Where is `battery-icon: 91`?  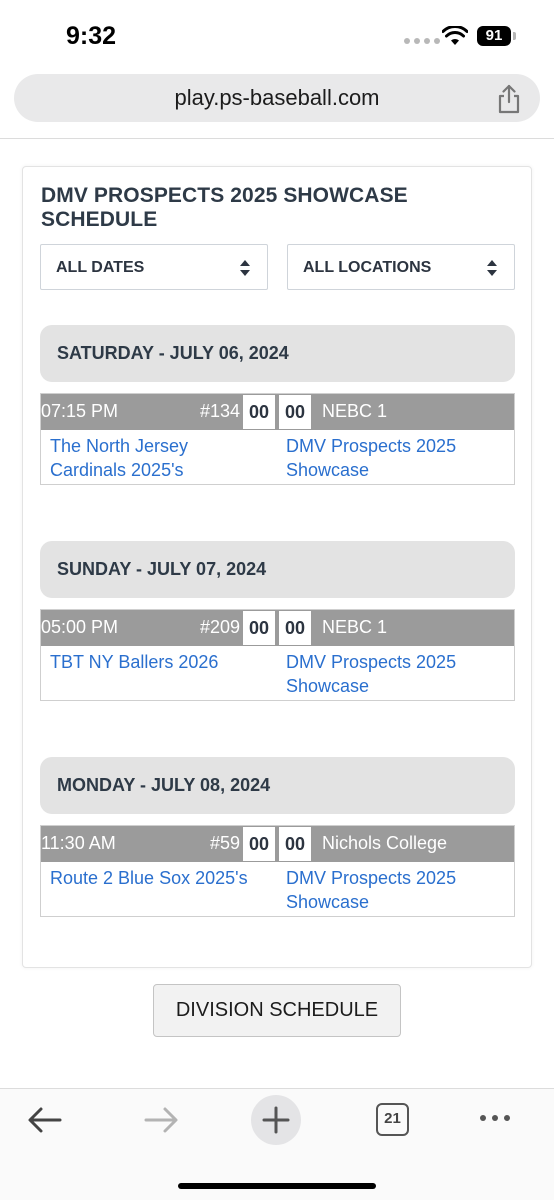
battery-icon: 91 is located at coordinates (497, 36).